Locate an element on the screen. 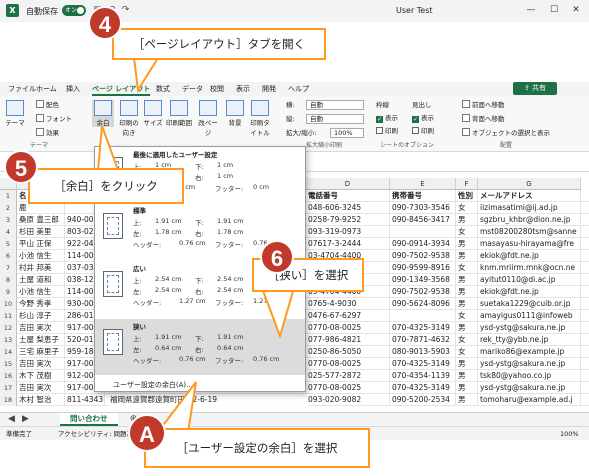 The height and width of the screenshot is (476, 589). mobile-cell: 080-9013-5903 is located at coordinates (423, 352).